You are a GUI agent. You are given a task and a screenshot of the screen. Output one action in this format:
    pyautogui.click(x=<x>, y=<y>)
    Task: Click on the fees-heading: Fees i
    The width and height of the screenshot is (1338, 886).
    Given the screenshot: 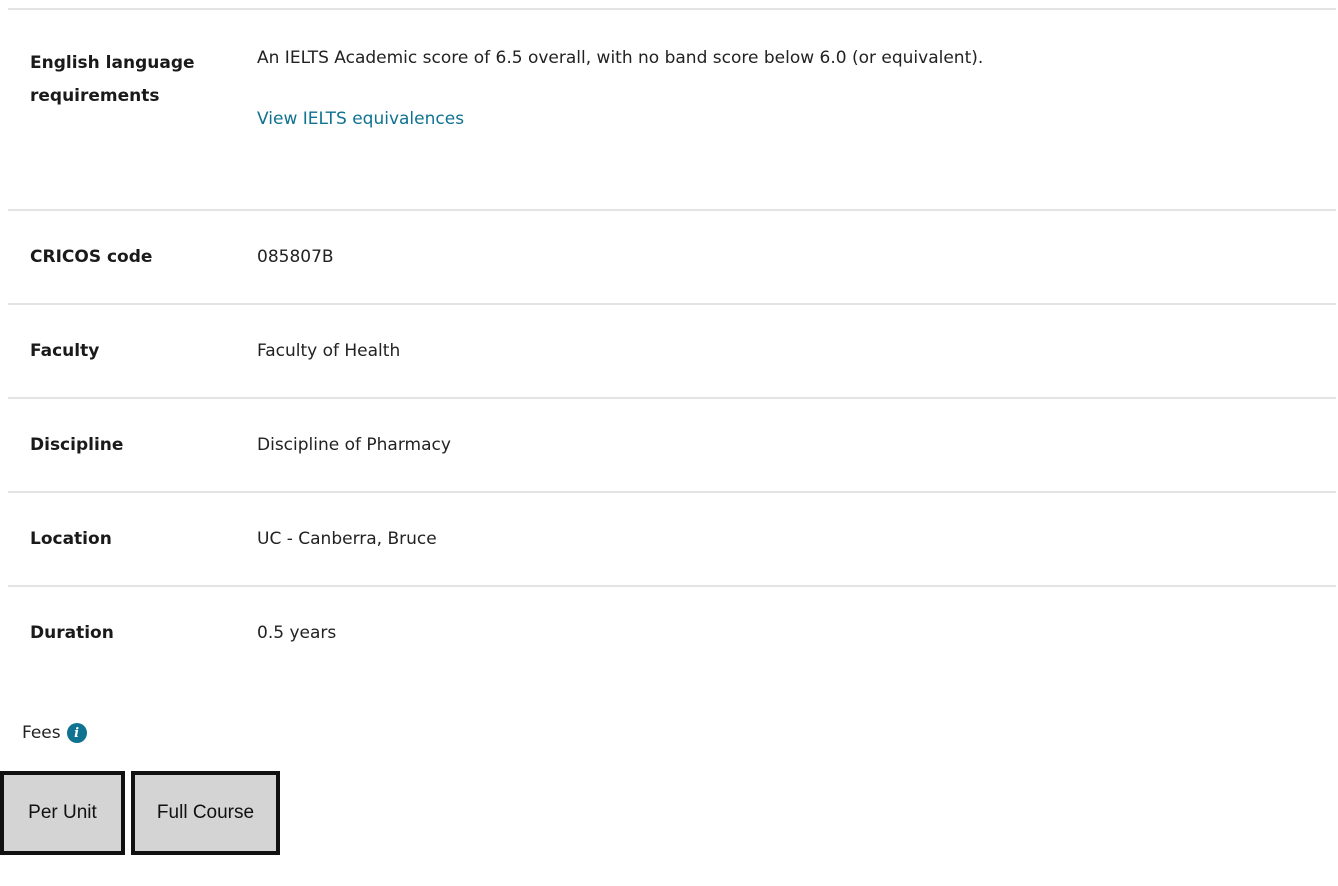 What is the action you would take?
    pyautogui.click(x=54, y=733)
    